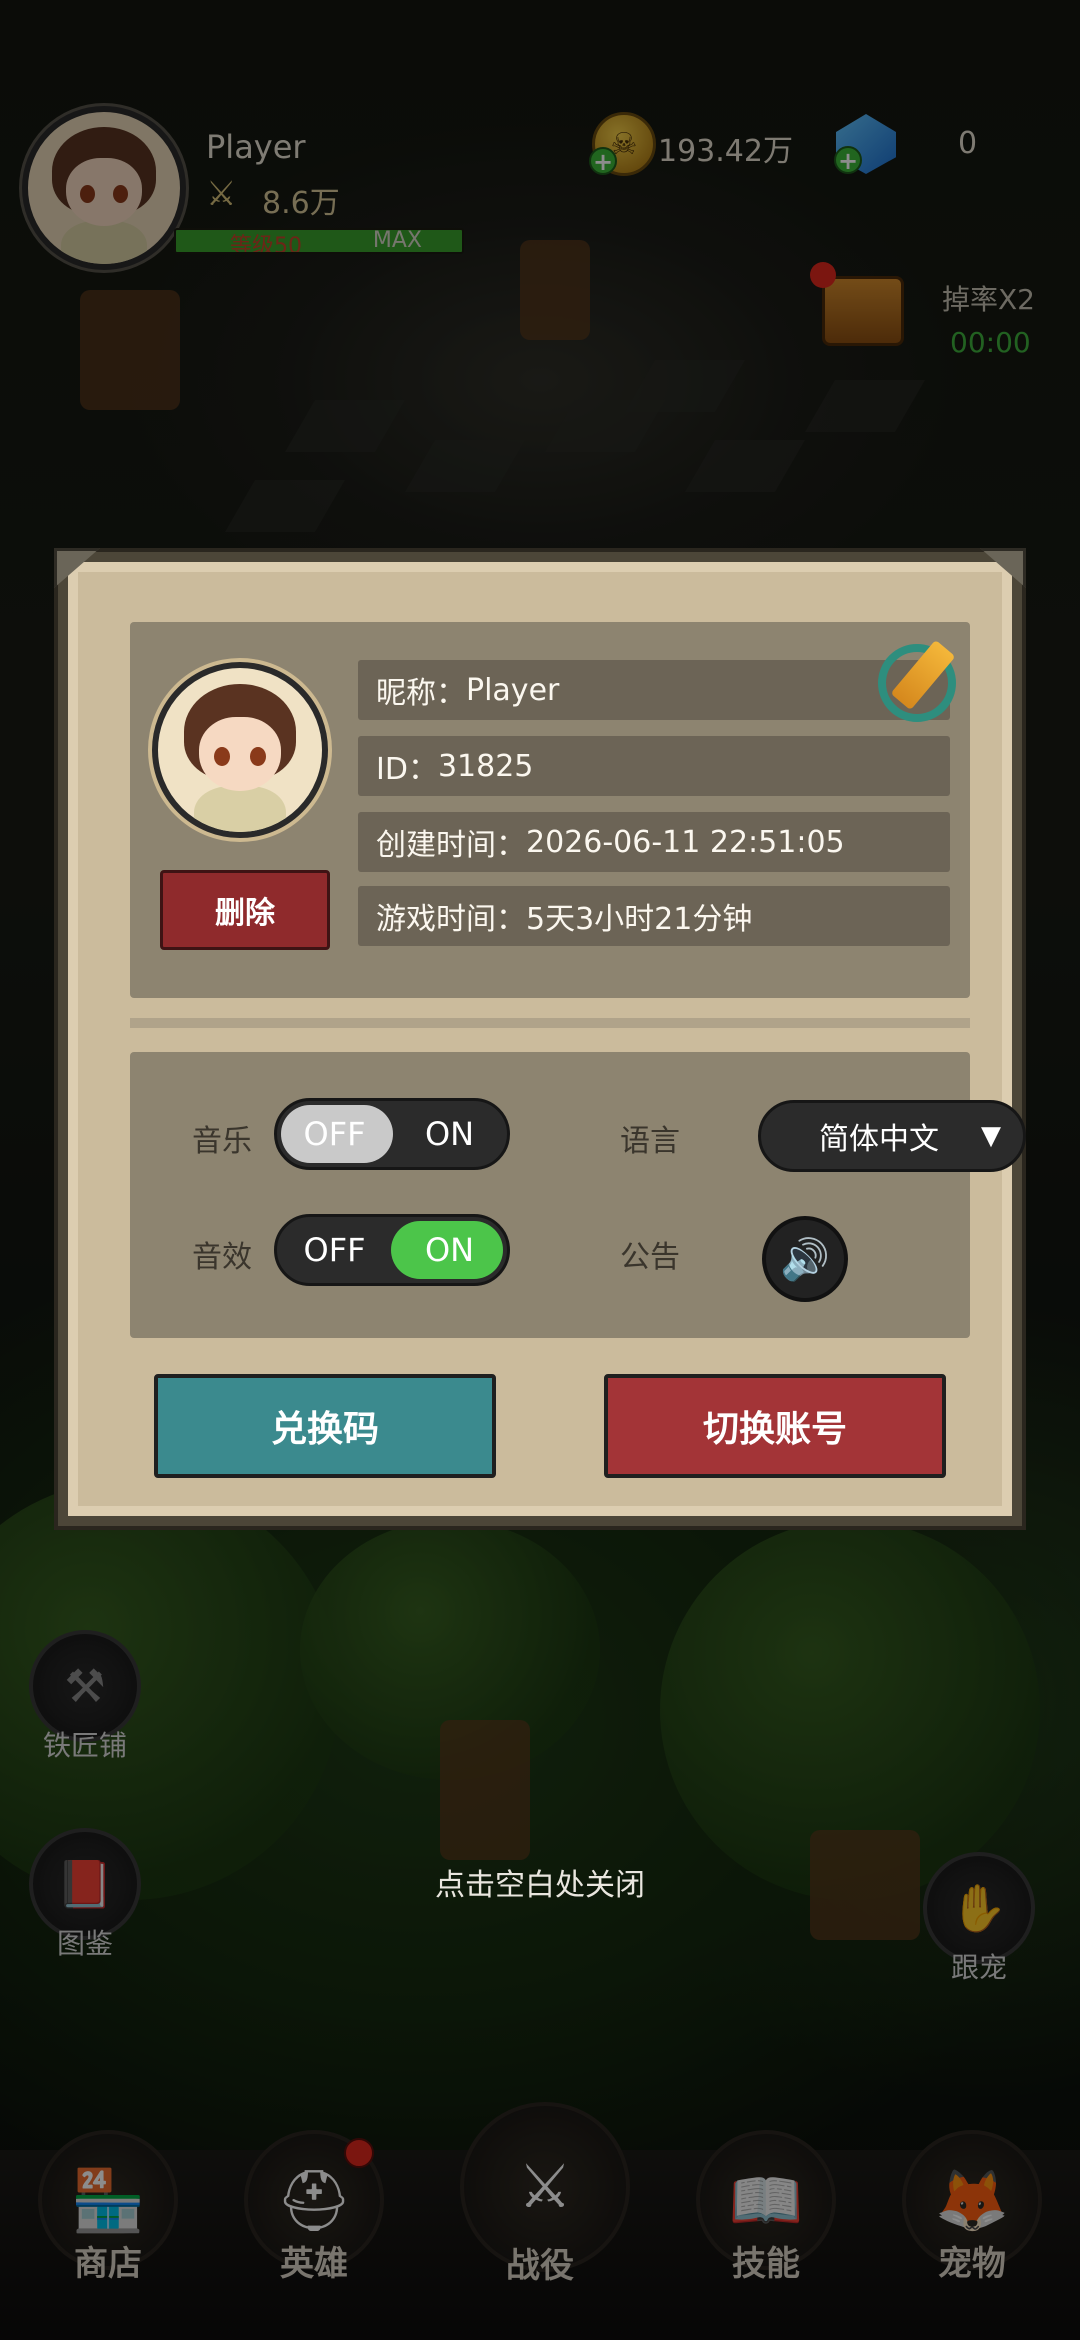  Describe the element at coordinates (449, 1250) in the screenshot. I see `sfx-on-label: ON` at that location.